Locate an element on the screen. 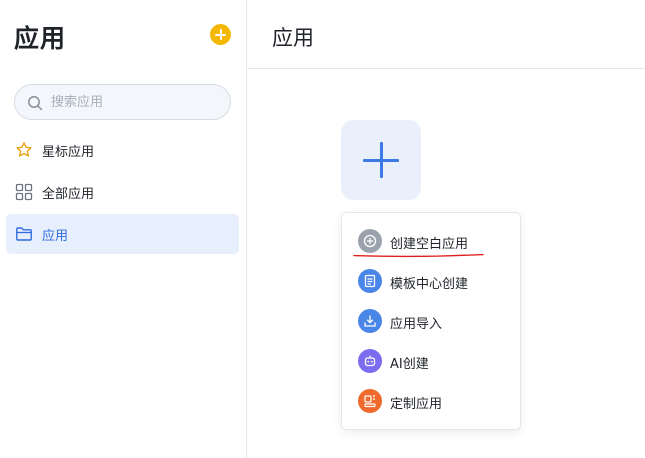 This screenshot has height=458, width=645. header-divider is located at coordinates (446, 68).